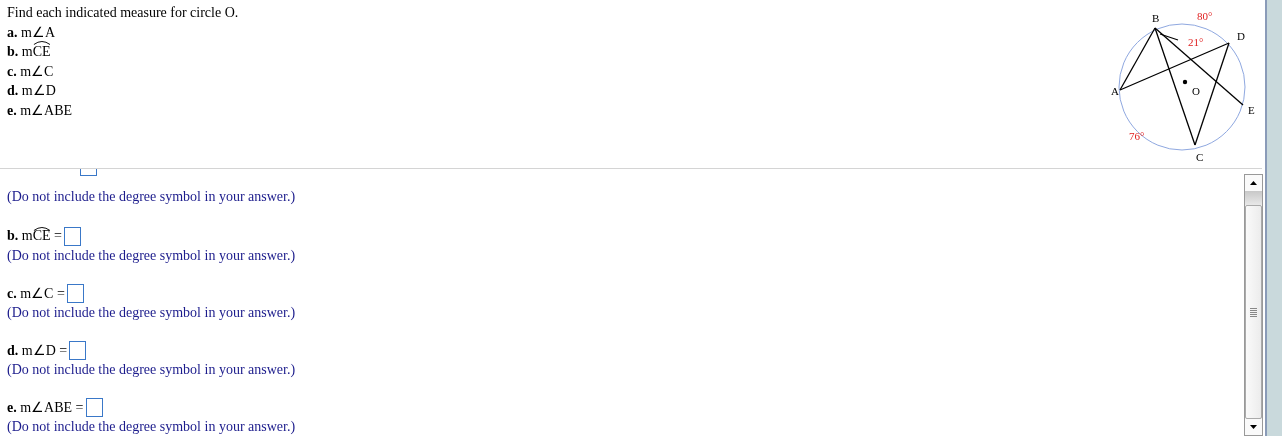 This screenshot has width=1282, height=436. I want to click on question-part: c. m∠C, so click(31, 71).